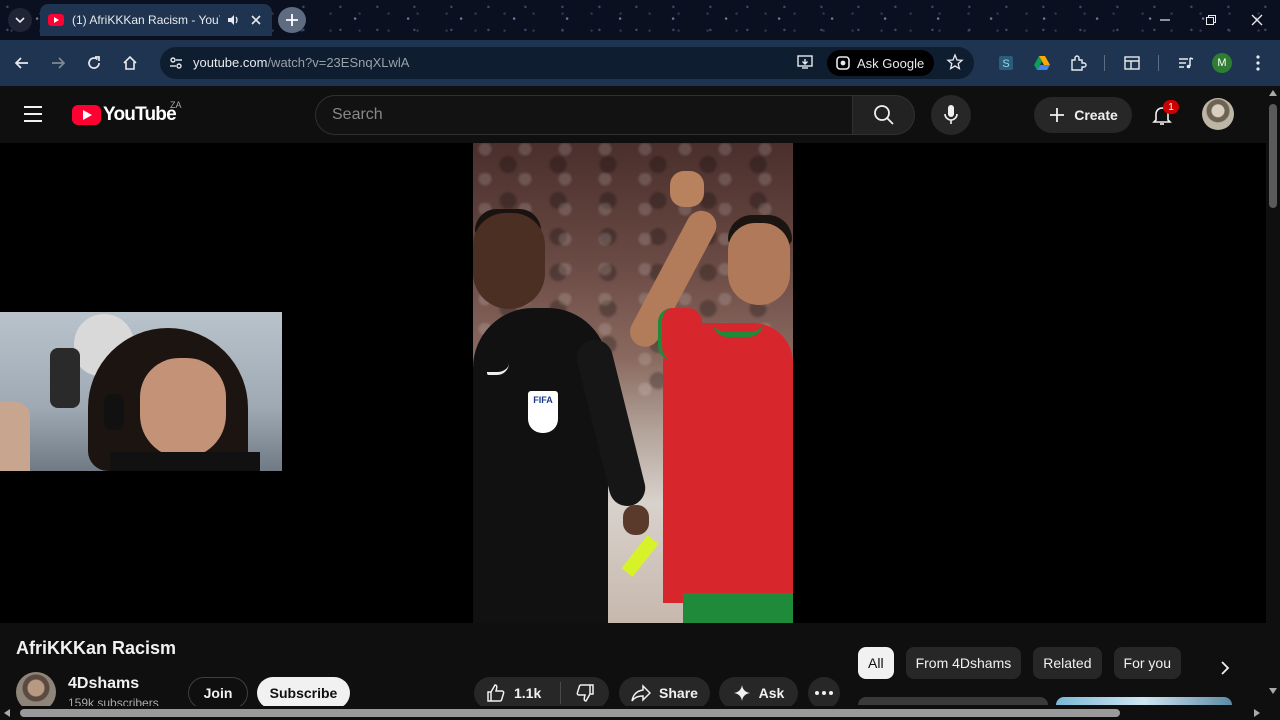  Describe the element at coordinates (955, 62) in the screenshot. I see `bookmark-star-icon` at that location.